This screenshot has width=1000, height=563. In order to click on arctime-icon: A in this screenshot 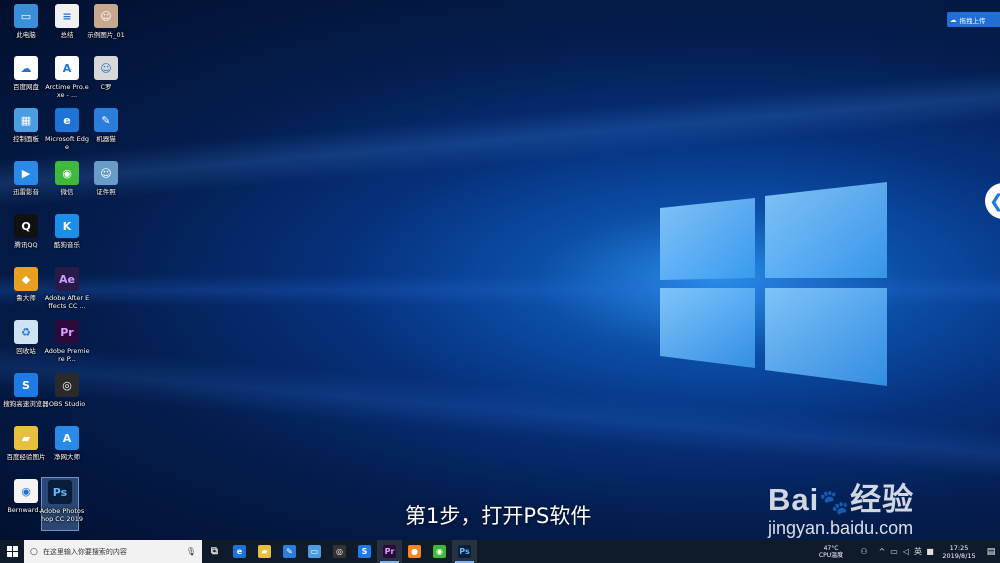, I will do `click(67, 68)`.